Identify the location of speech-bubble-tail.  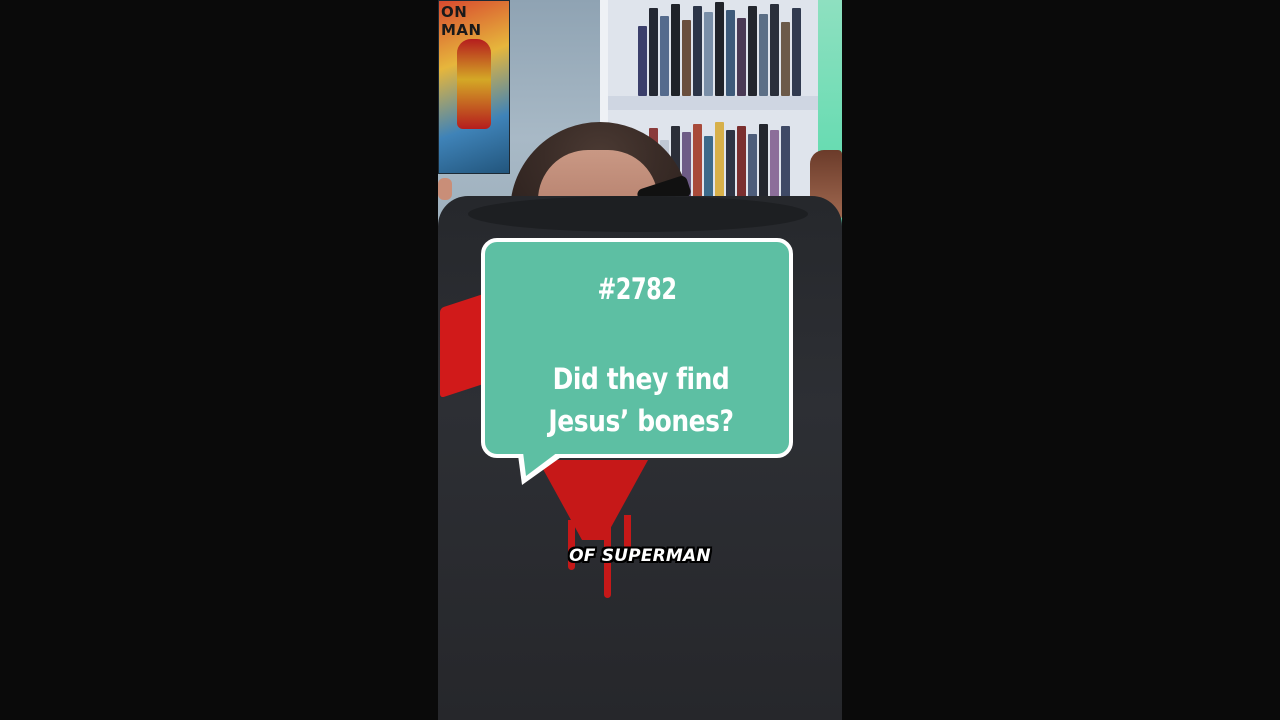
(540, 464).